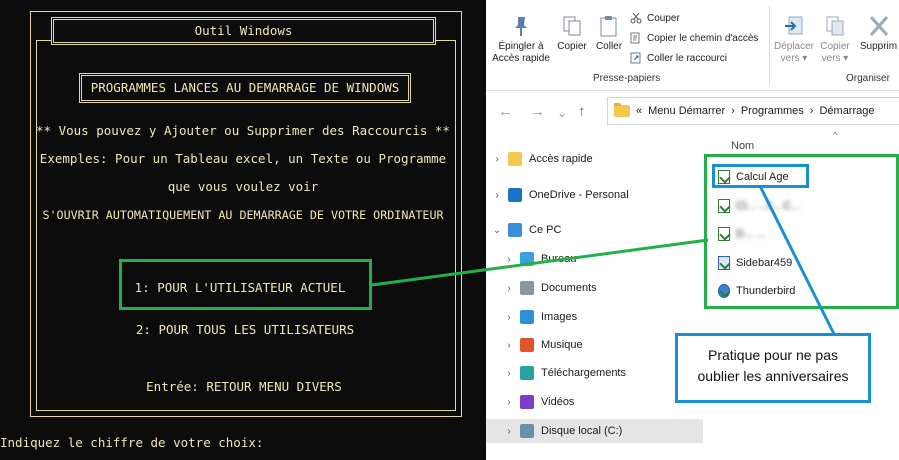  I want to click on cut-button: Couper, so click(655, 18).